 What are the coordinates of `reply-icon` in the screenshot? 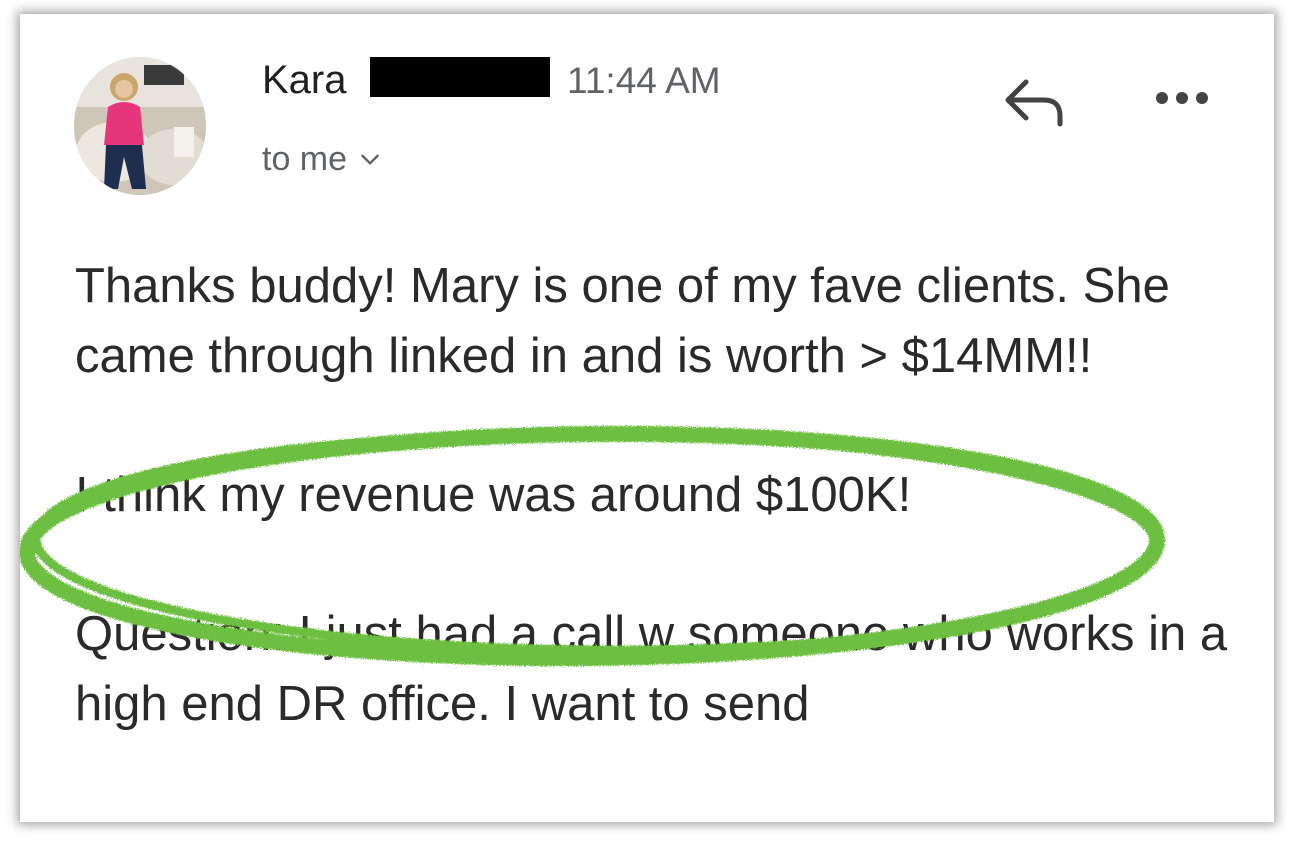 It's located at (1034, 103).